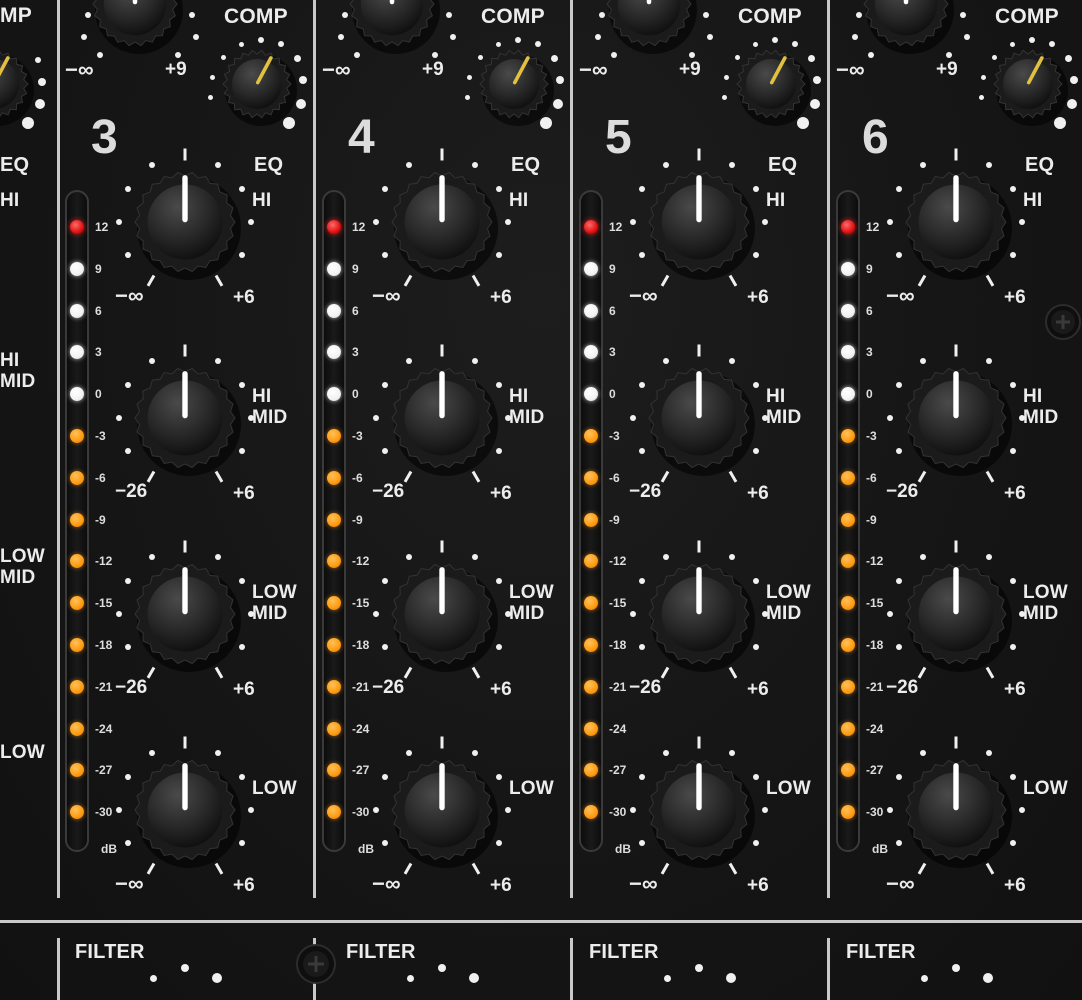 Image resolution: width=1082 pixels, height=1000 pixels. Describe the element at coordinates (361, 603) in the screenshot. I see `meter-tick-label: -15` at that location.